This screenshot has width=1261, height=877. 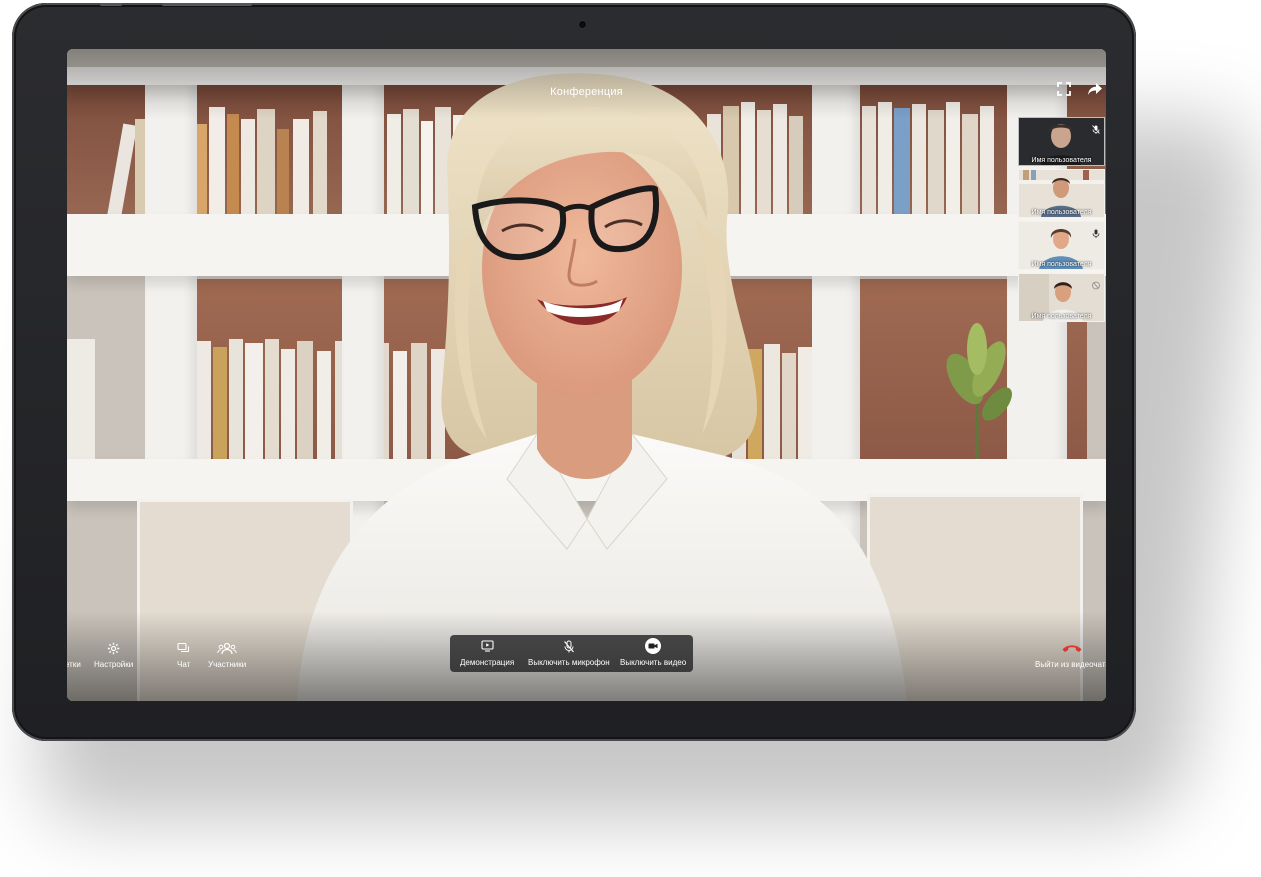 I want to click on tool-label: Демонстрация, so click(x=487, y=662).